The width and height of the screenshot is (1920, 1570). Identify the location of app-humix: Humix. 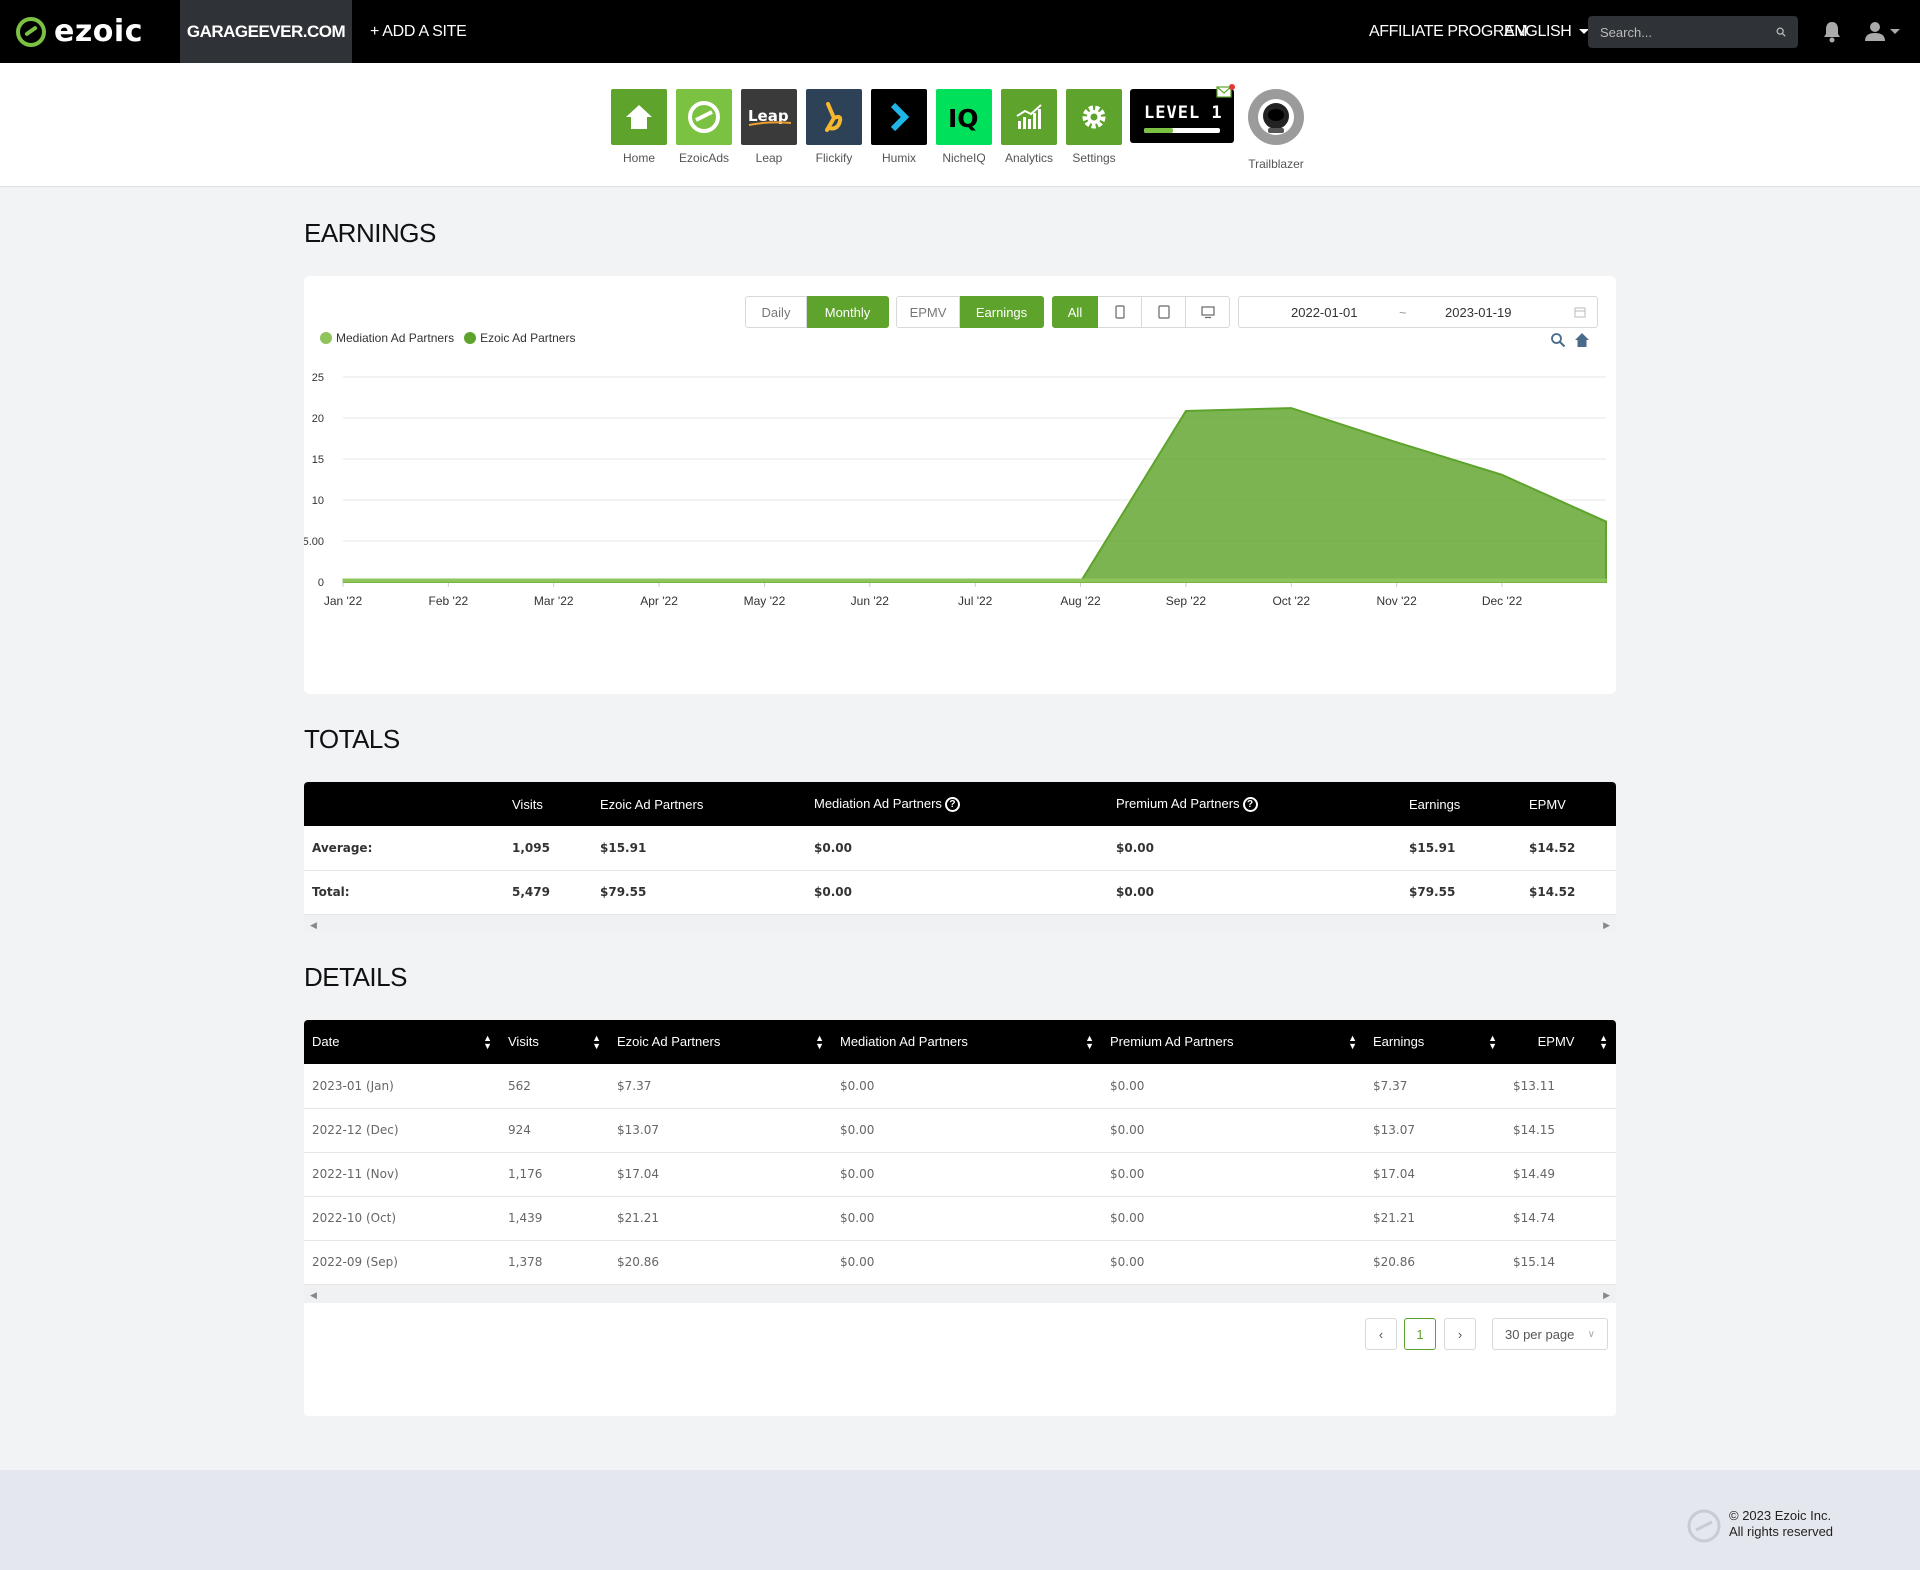
(899, 127).